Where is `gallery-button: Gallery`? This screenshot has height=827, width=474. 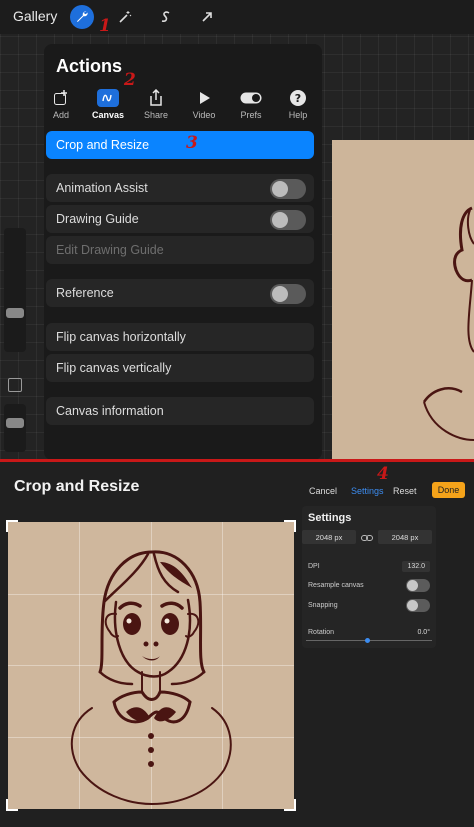 gallery-button: Gallery is located at coordinates (35, 16).